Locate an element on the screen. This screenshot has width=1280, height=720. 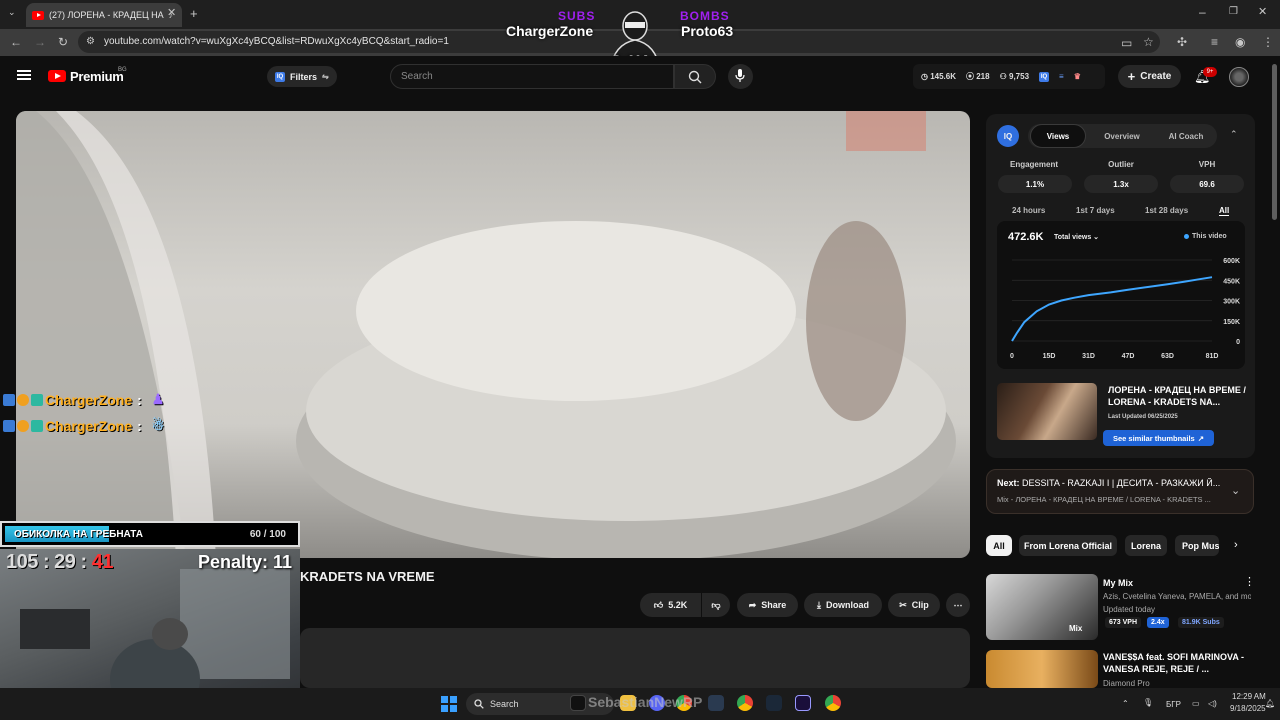
y-tick-label: 600K is located at coordinates (1231, 261).